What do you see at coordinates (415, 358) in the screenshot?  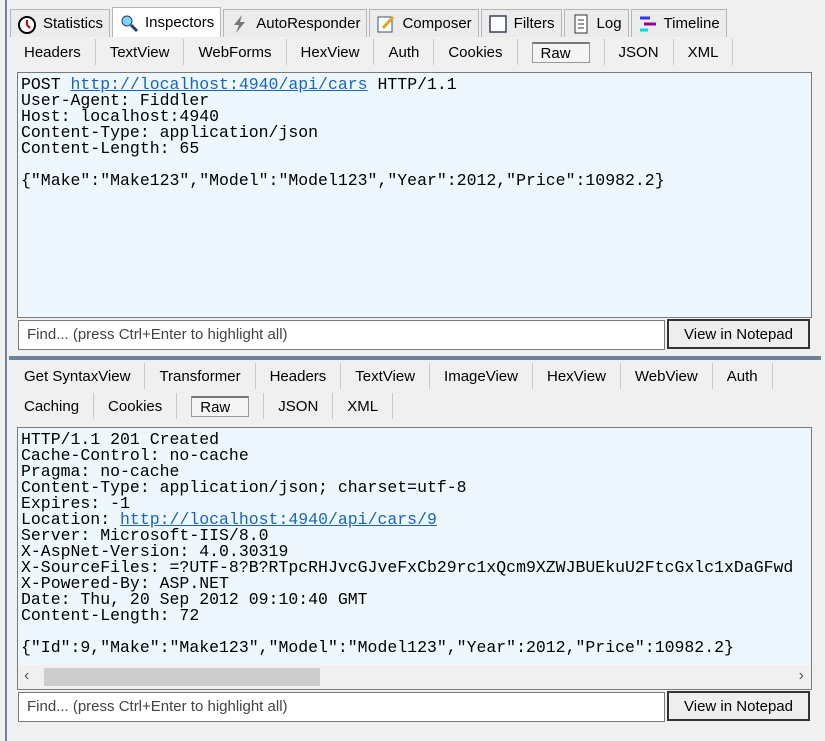 I see `splitter` at bounding box center [415, 358].